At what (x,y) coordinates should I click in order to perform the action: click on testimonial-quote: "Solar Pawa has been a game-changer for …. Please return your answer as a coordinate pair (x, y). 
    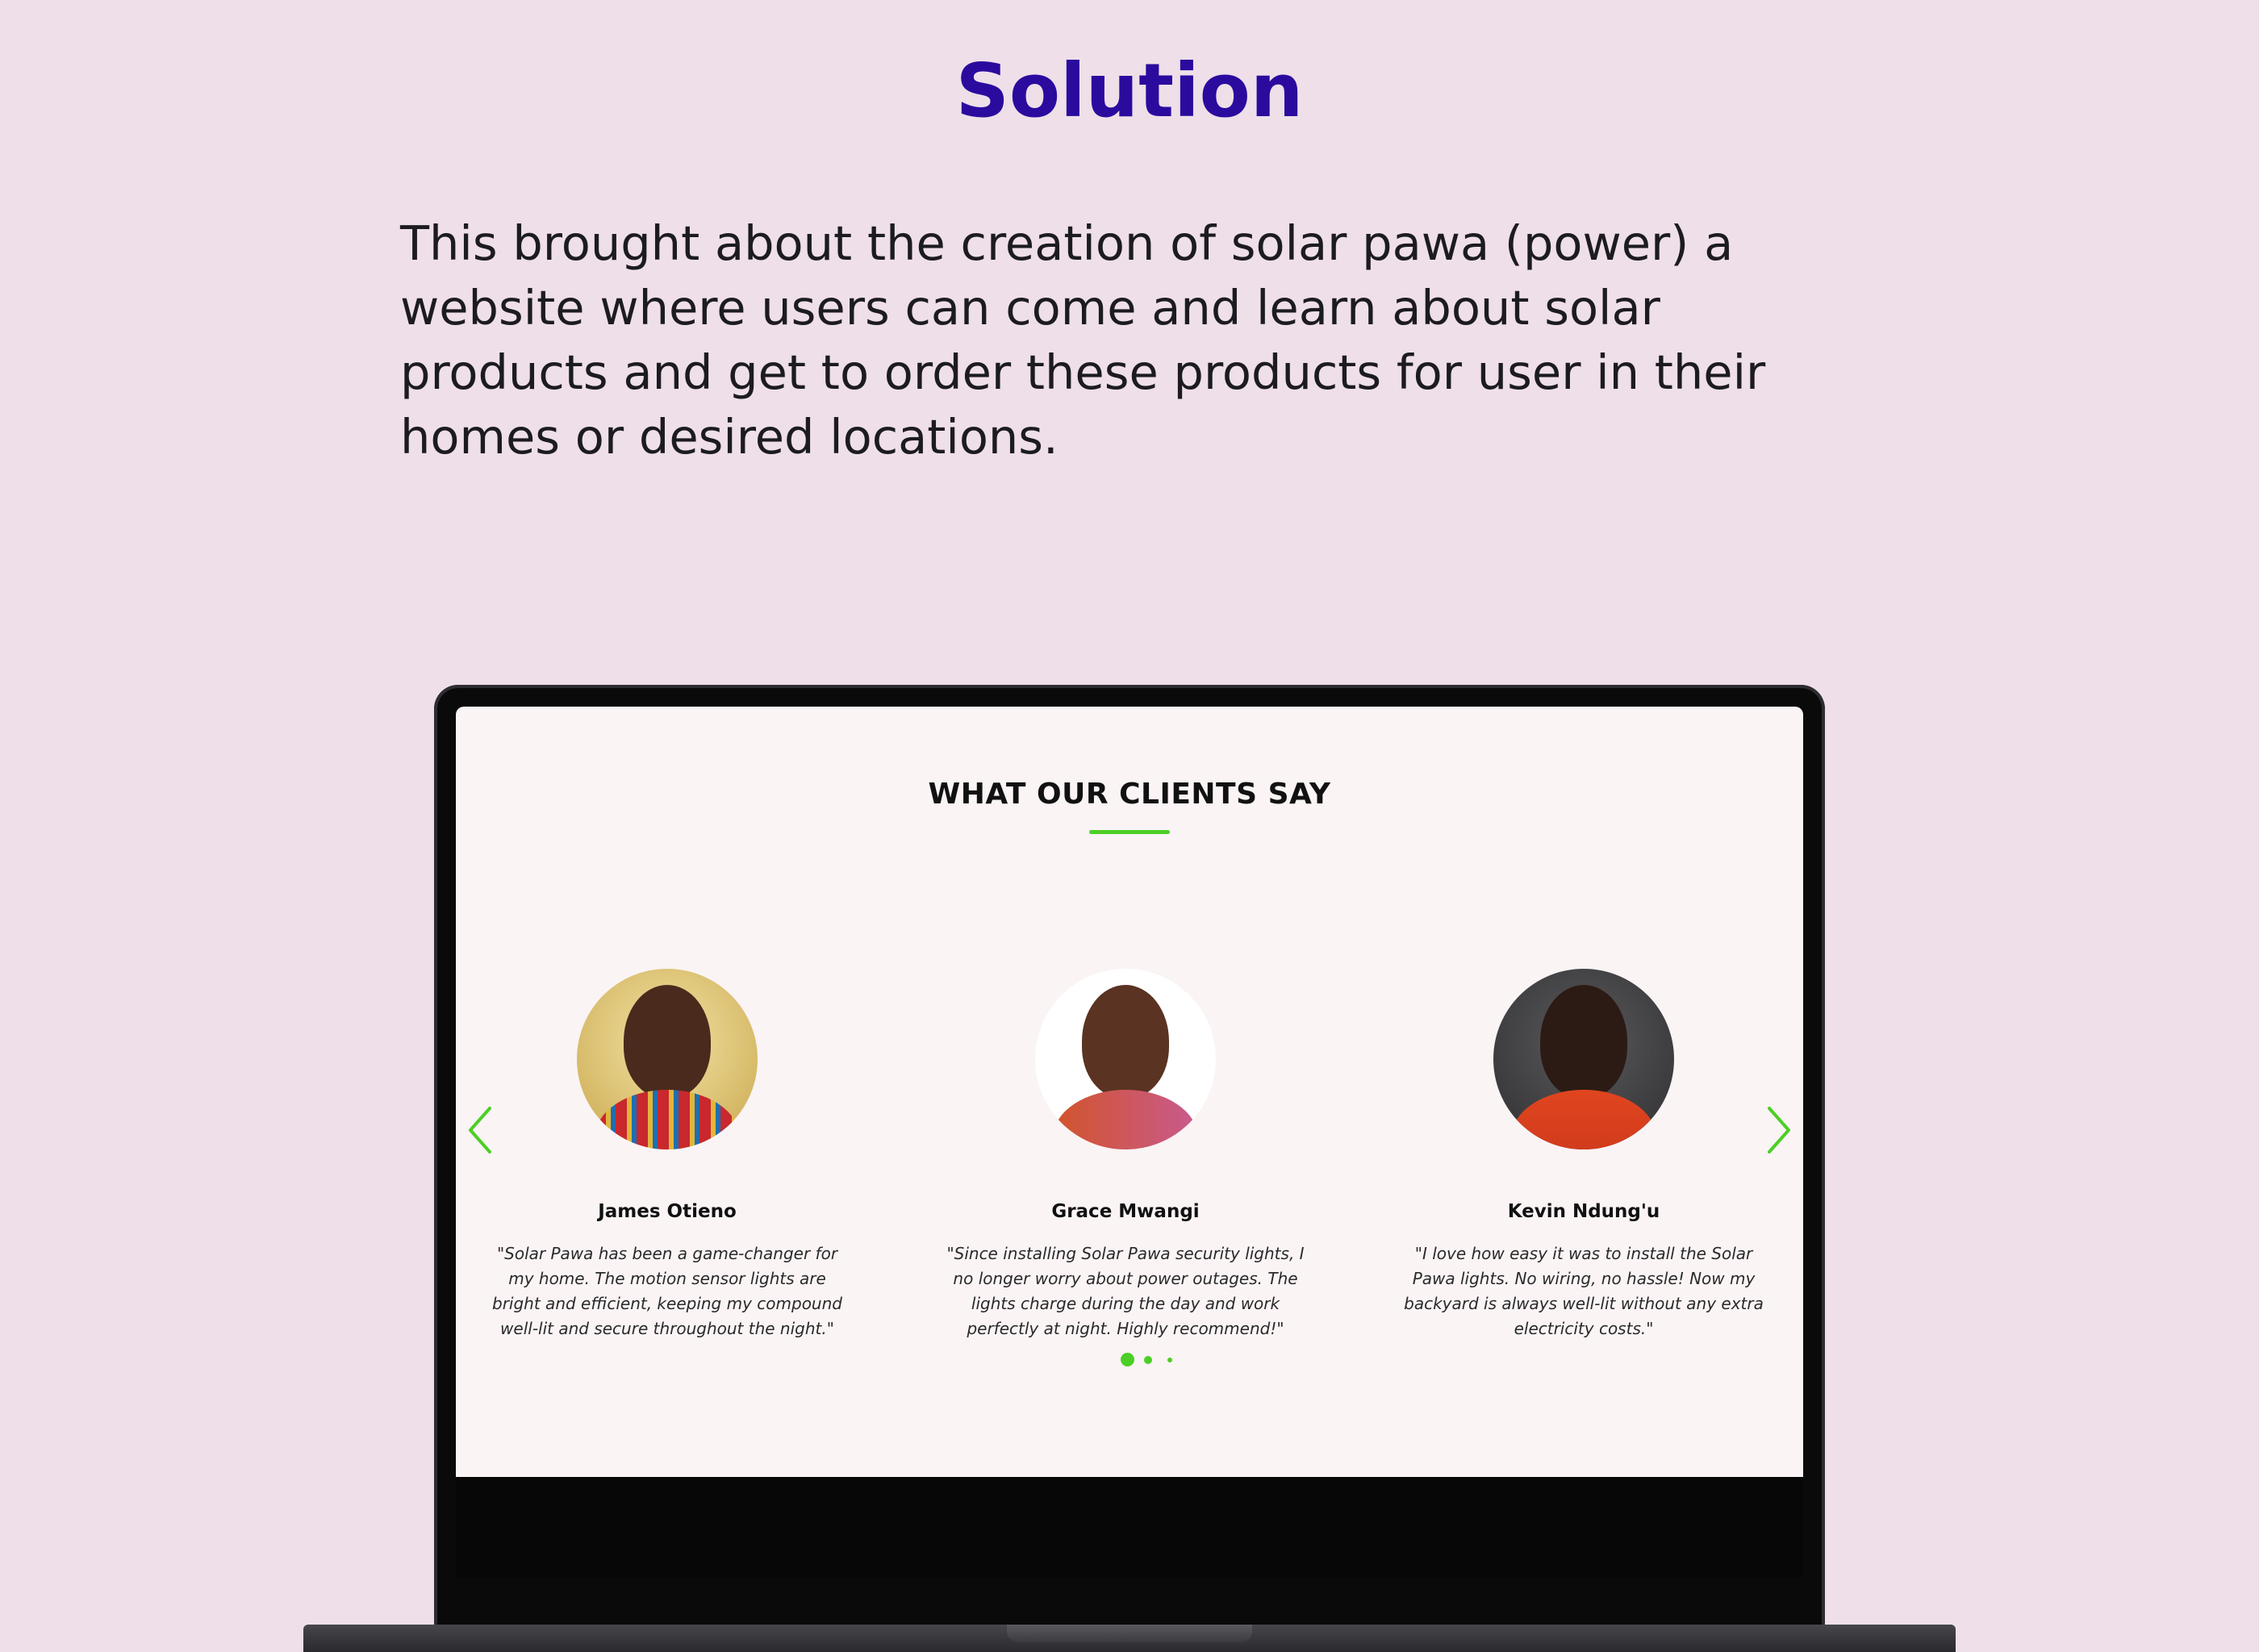
    Looking at the image, I should click on (667, 1291).